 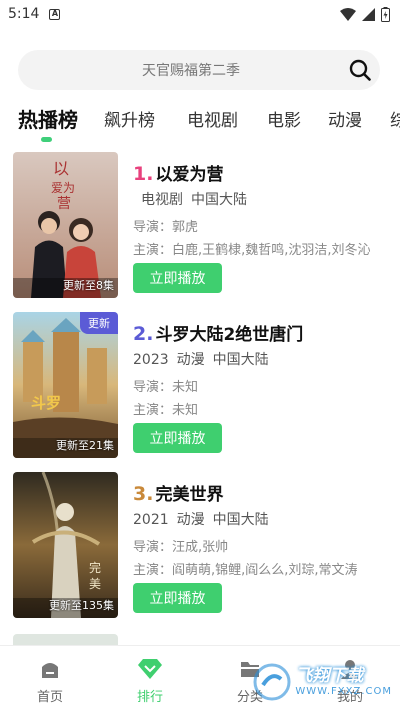 What do you see at coordinates (48, 118) in the screenshot?
I see `tab-hot: 热播榜` at bounding box center [48, 118].